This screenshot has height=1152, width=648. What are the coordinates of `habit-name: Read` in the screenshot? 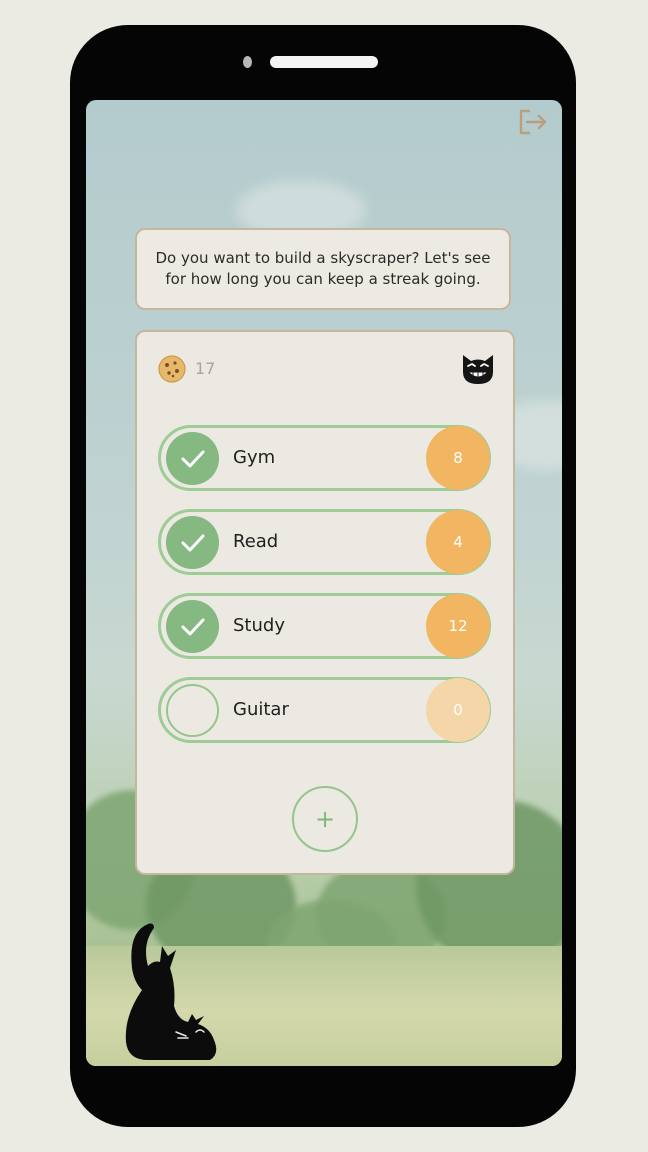 It's located at (256, 541).